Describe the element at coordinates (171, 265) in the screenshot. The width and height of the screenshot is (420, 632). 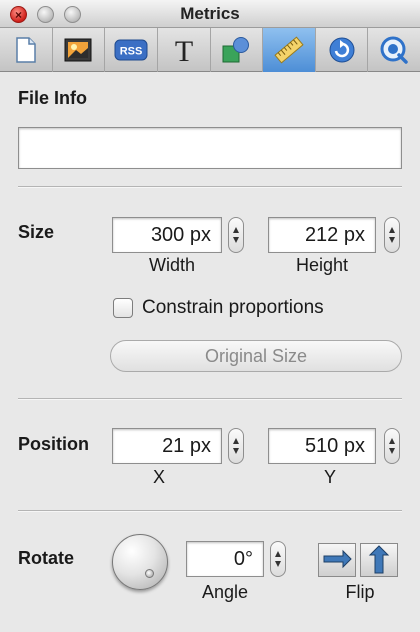
I see `width-caption: Width` at that location.